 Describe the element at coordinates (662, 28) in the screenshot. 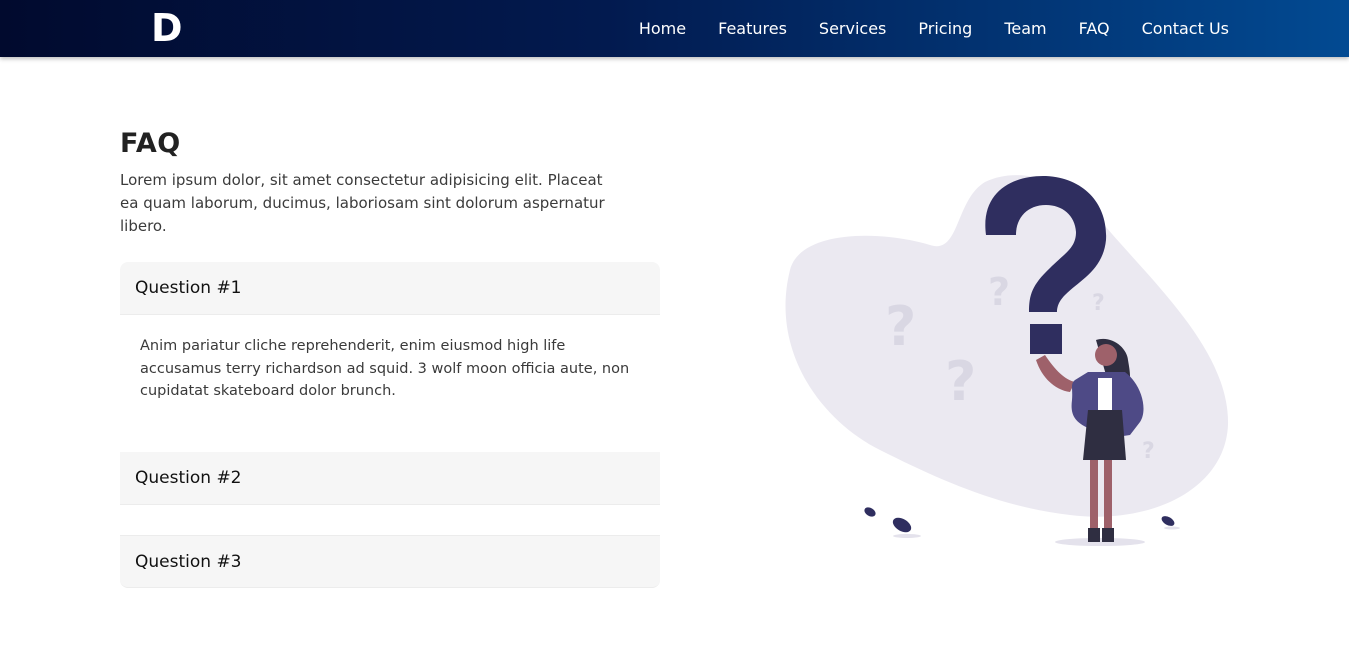

I see `nav-link-home: Home` at that location.